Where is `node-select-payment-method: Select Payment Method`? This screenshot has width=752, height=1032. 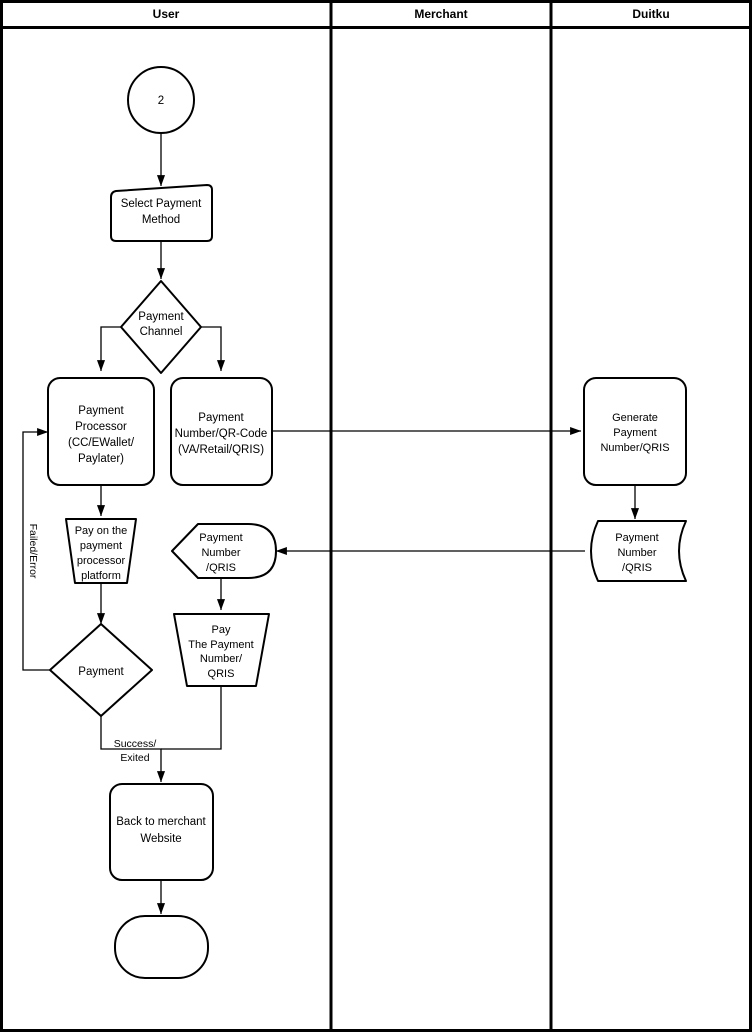 node-select-payment-method: Select Payment Method is located at coordinates (161, 213).